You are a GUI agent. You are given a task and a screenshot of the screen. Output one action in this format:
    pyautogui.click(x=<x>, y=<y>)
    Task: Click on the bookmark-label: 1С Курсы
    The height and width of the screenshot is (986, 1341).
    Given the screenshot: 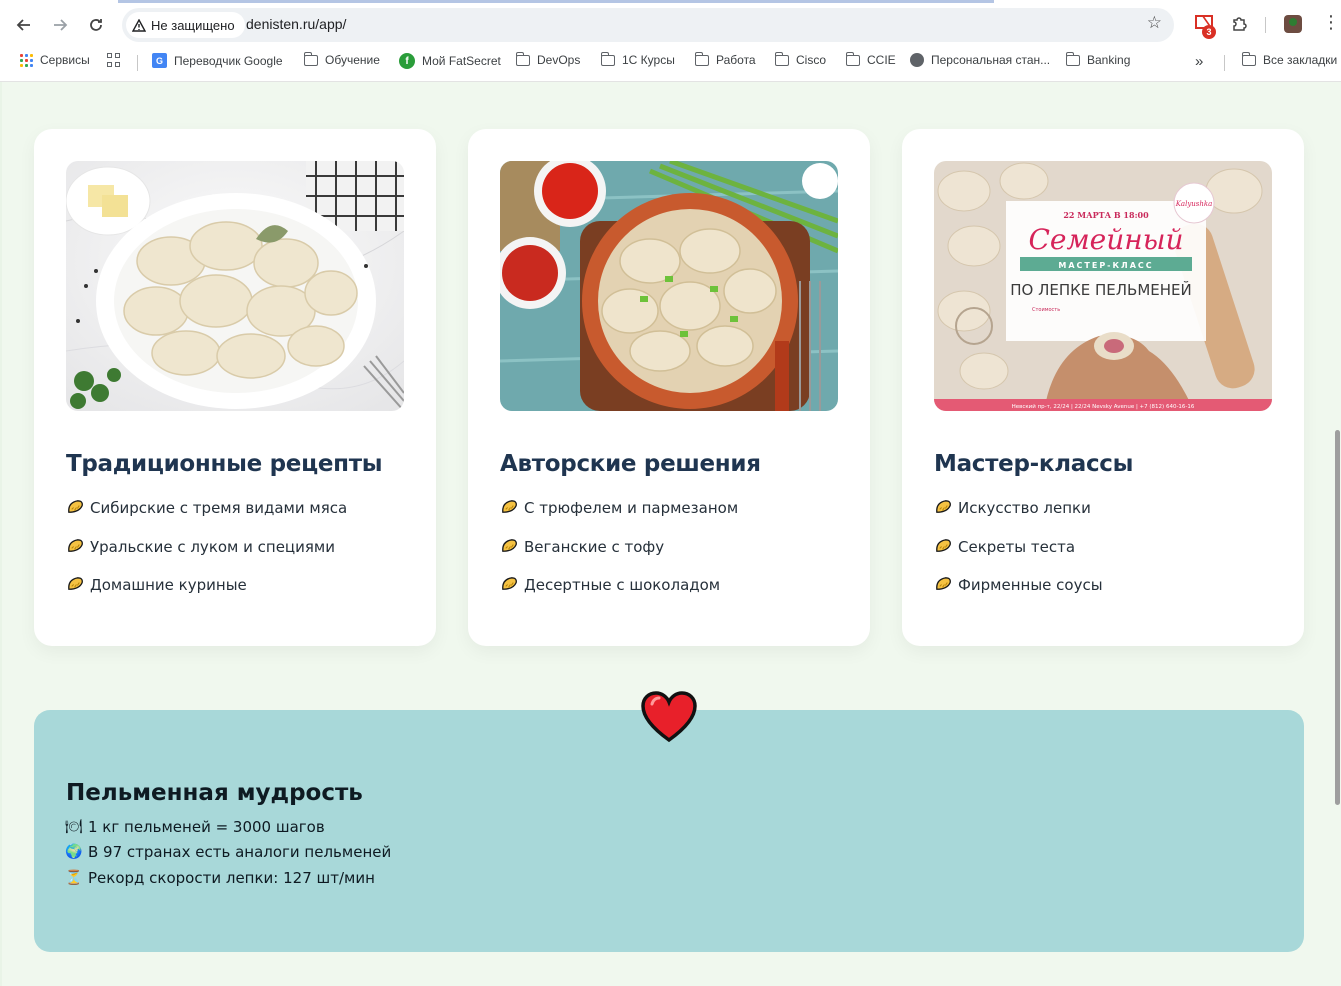 What is the action you would take?
    pyautogui.click(x=648, y=60)
    